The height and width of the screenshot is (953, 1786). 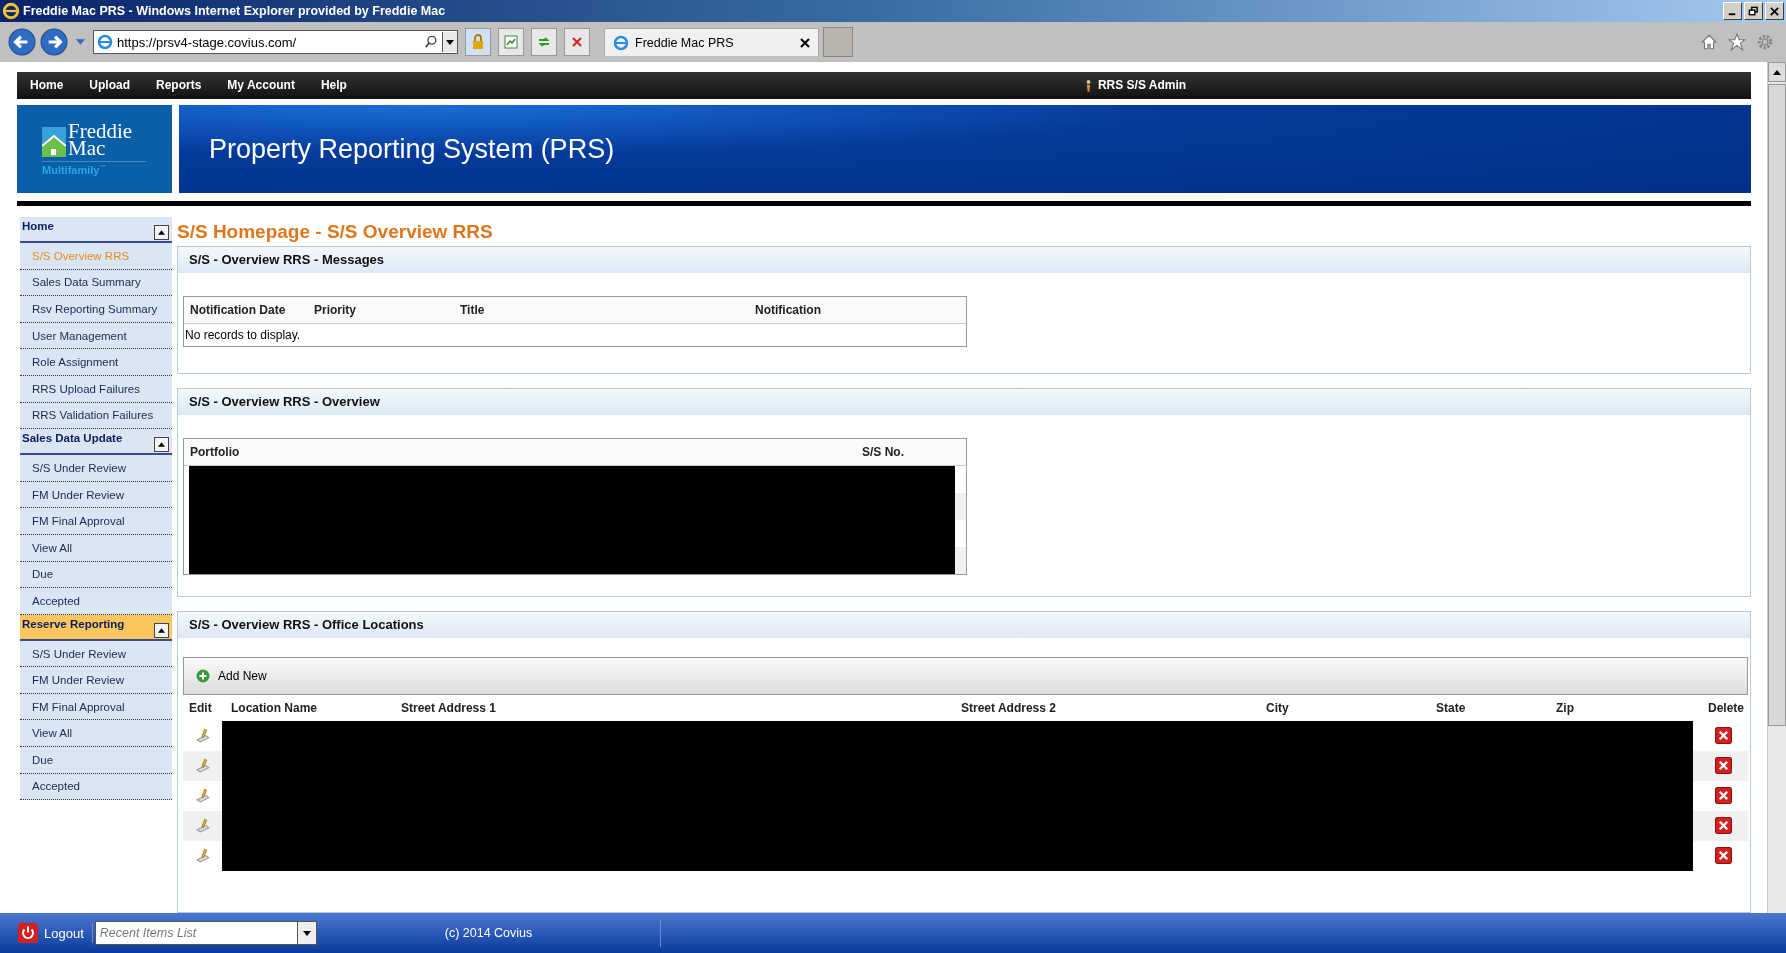 What do you see at coordinates (210, 708) in the screenshot?
I see `column-header: Edit` at bounding box center [210, 708].